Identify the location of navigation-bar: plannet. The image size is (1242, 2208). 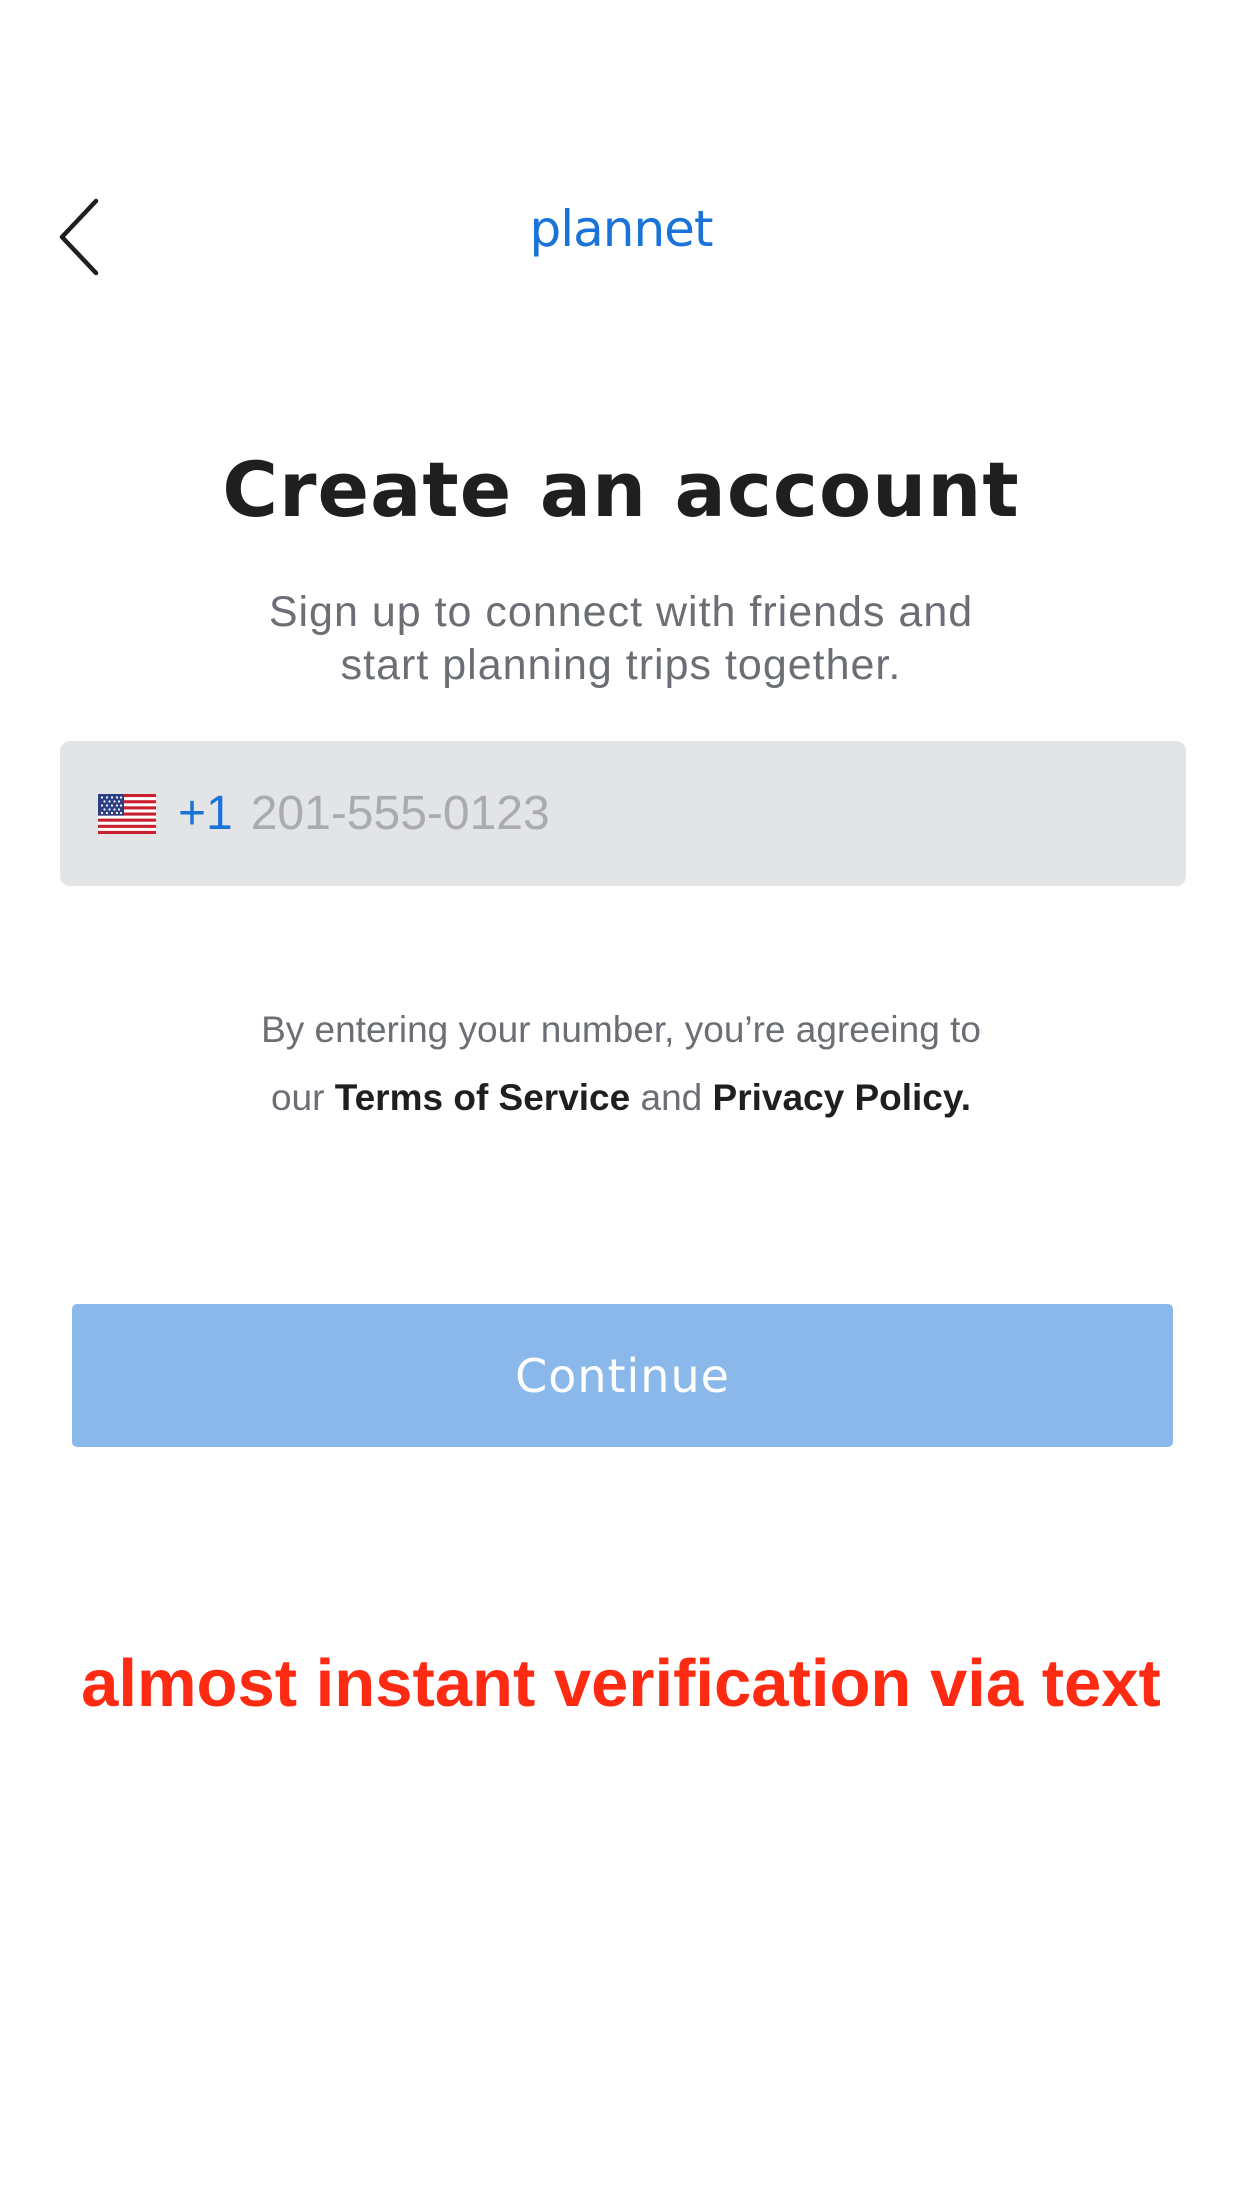
(621, 235).